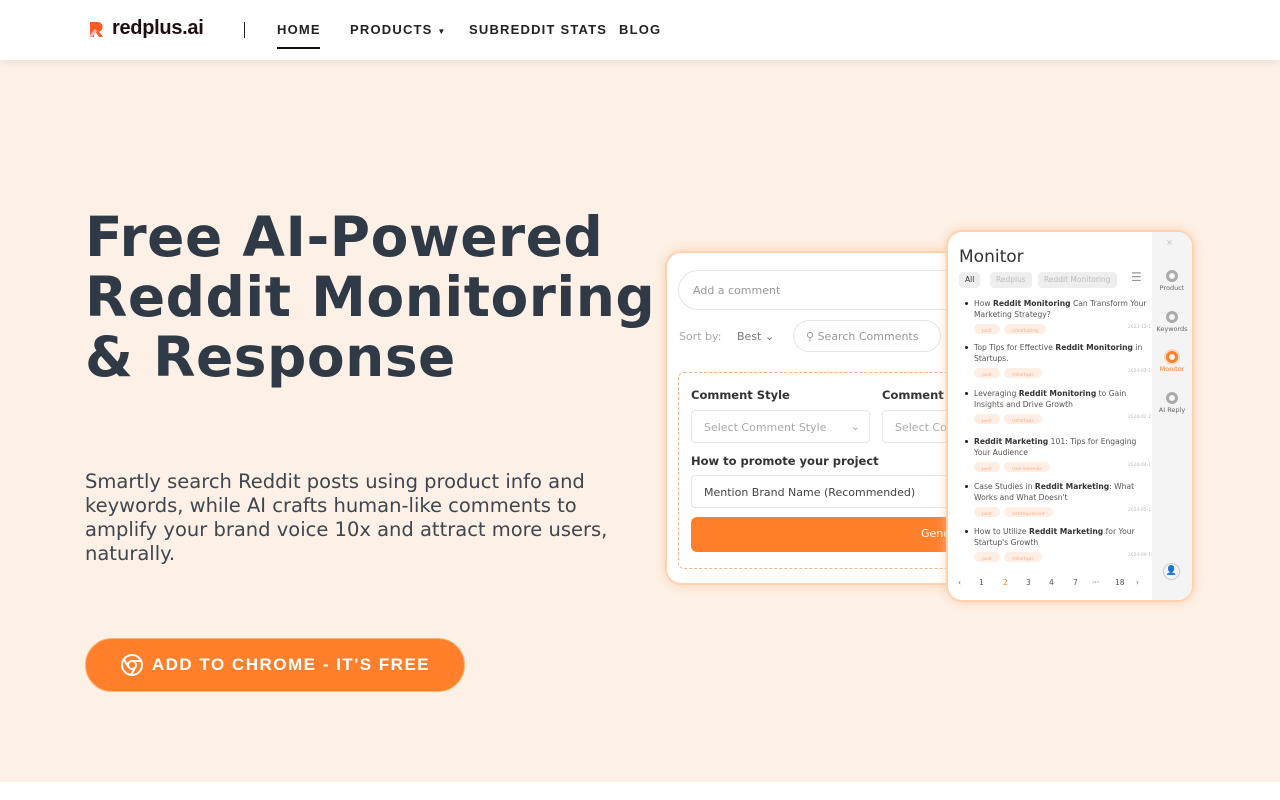  What do you see at coordinates (991, 257) in the screenshot?
I see `monitor-title: Monitor` at bounding box center [991, 257].